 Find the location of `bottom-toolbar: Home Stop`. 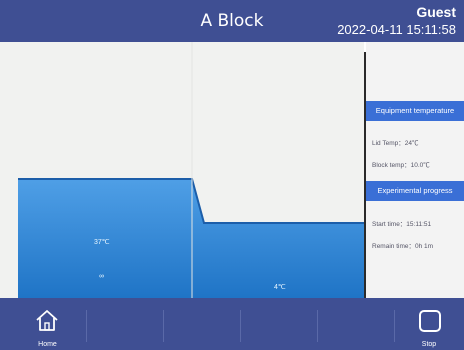

bottom-toolbar: Home Stop is located at coordinates (232, 324).